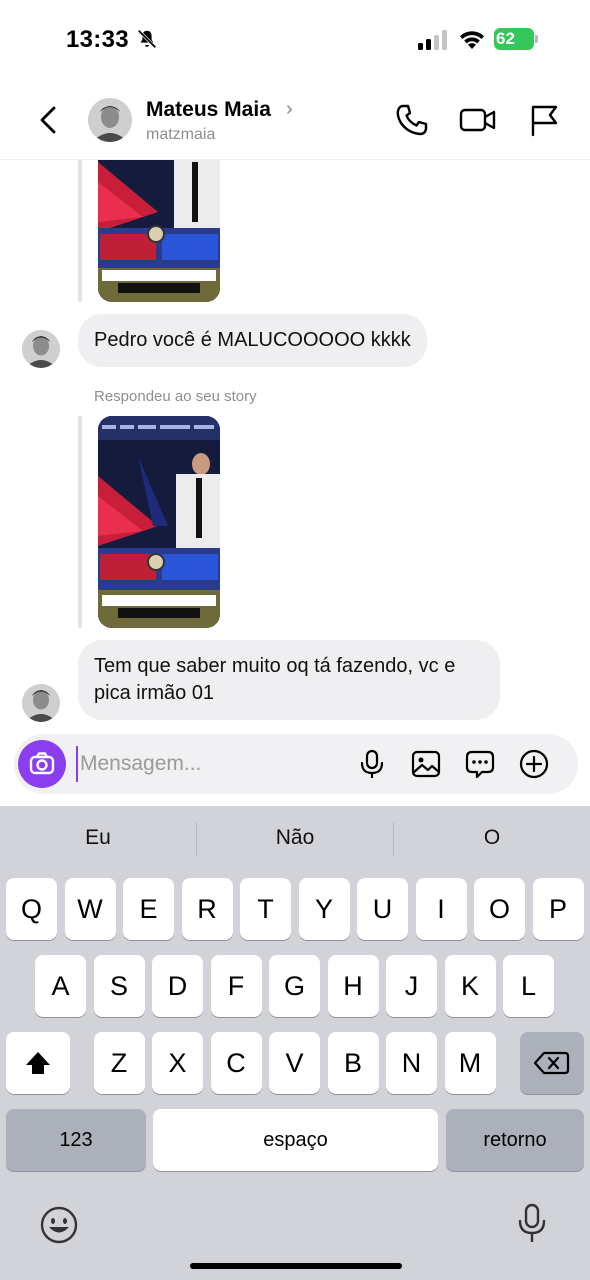 The image size is (590, 1280). What do you see at coordinates (353, 1063) in the screenshot?
I see `key-b: B` at bounding box center [353, 1063].